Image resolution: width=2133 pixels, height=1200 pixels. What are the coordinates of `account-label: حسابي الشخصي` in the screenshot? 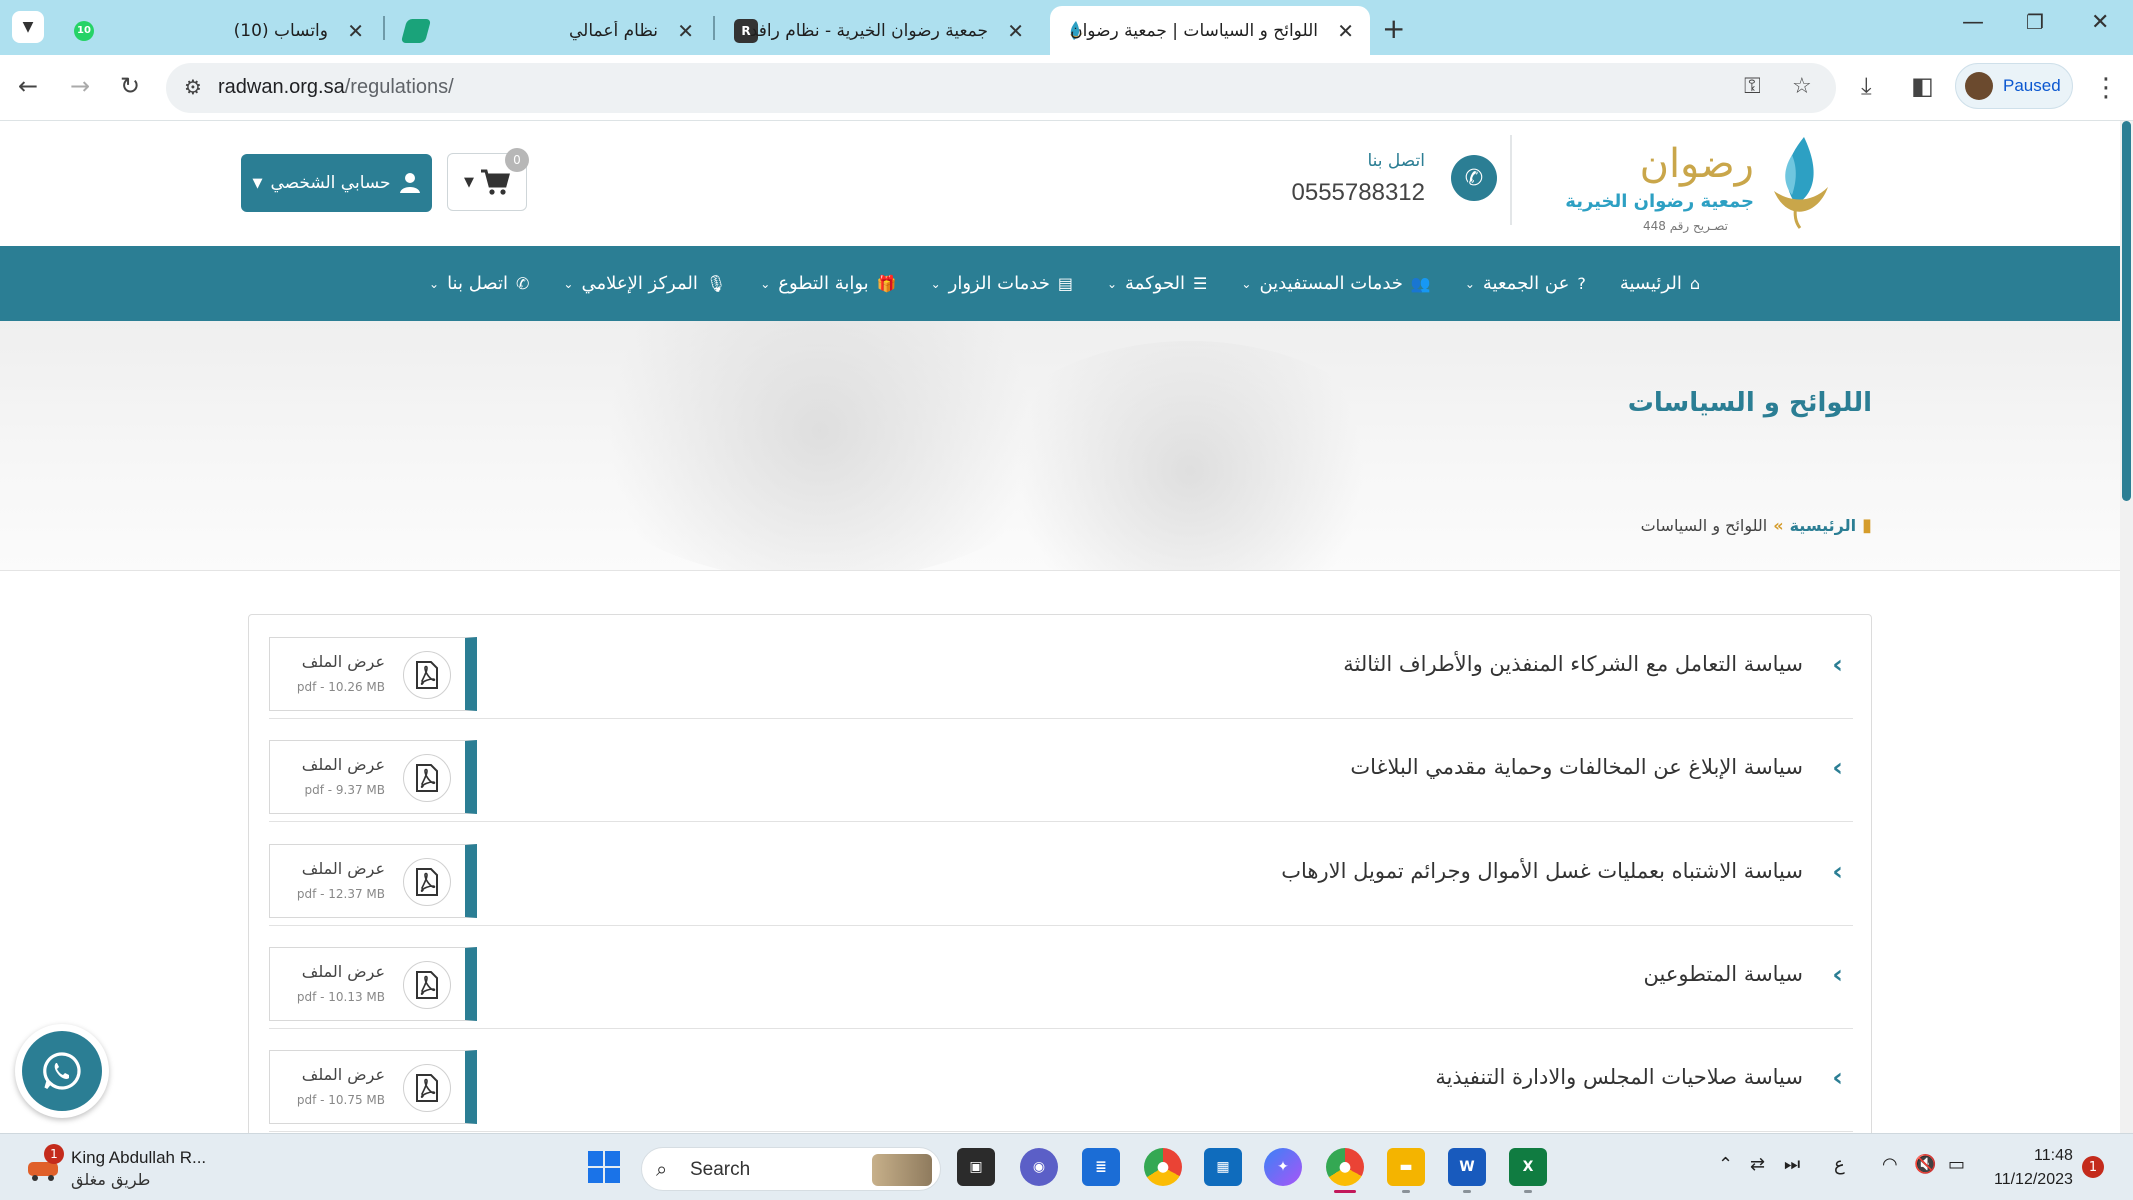 It's located at (330, 183).